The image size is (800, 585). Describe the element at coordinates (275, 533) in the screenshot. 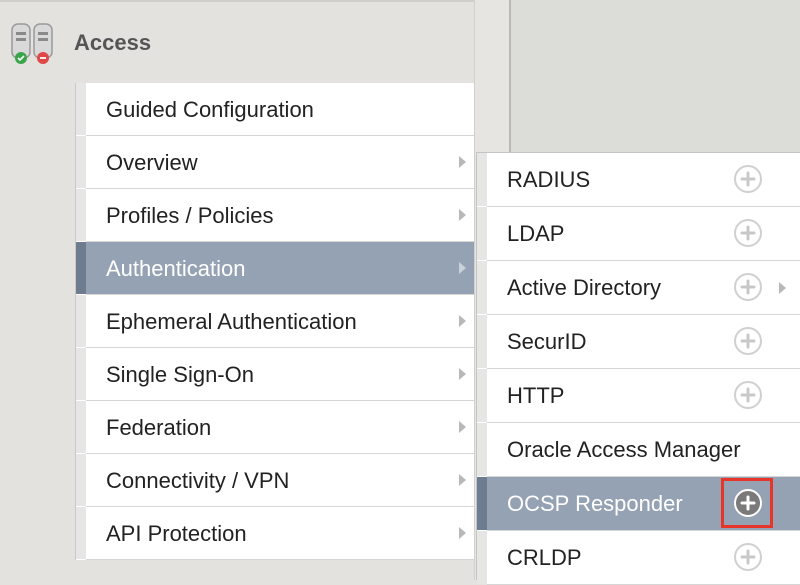

I see `menu-item-api-protection: API Protection` at that location.